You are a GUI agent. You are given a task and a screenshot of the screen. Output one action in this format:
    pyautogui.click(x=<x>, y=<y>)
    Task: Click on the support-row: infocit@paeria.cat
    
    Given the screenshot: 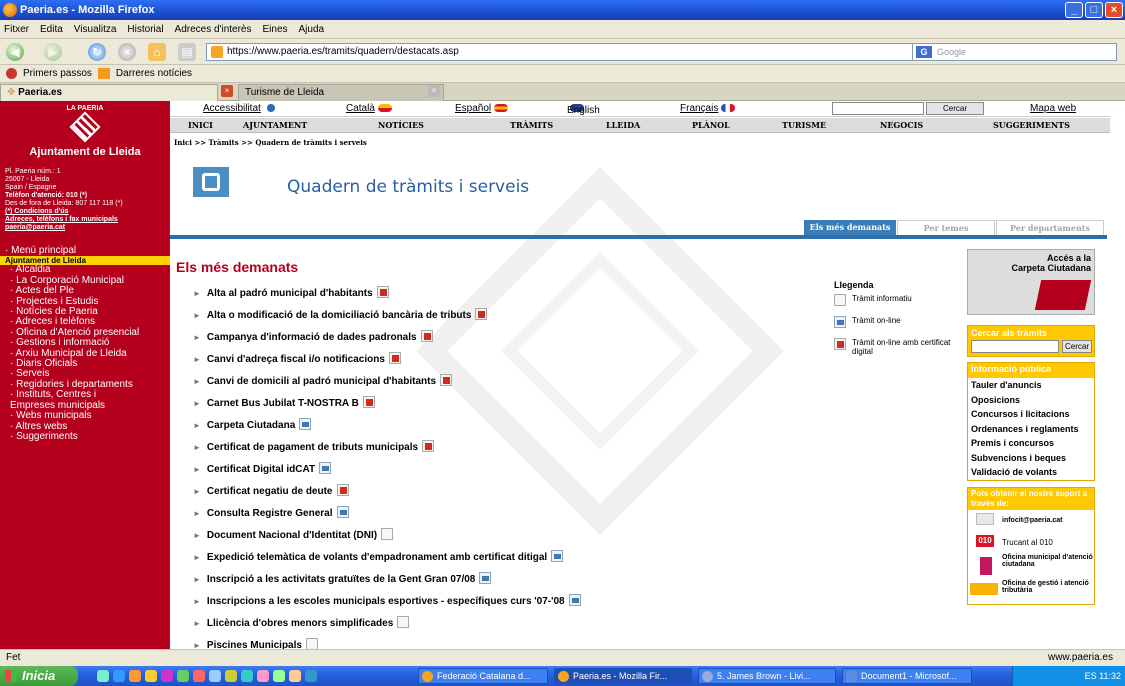 What is the action you would take?
    pyautogui.click(x=1031, y=521)
    